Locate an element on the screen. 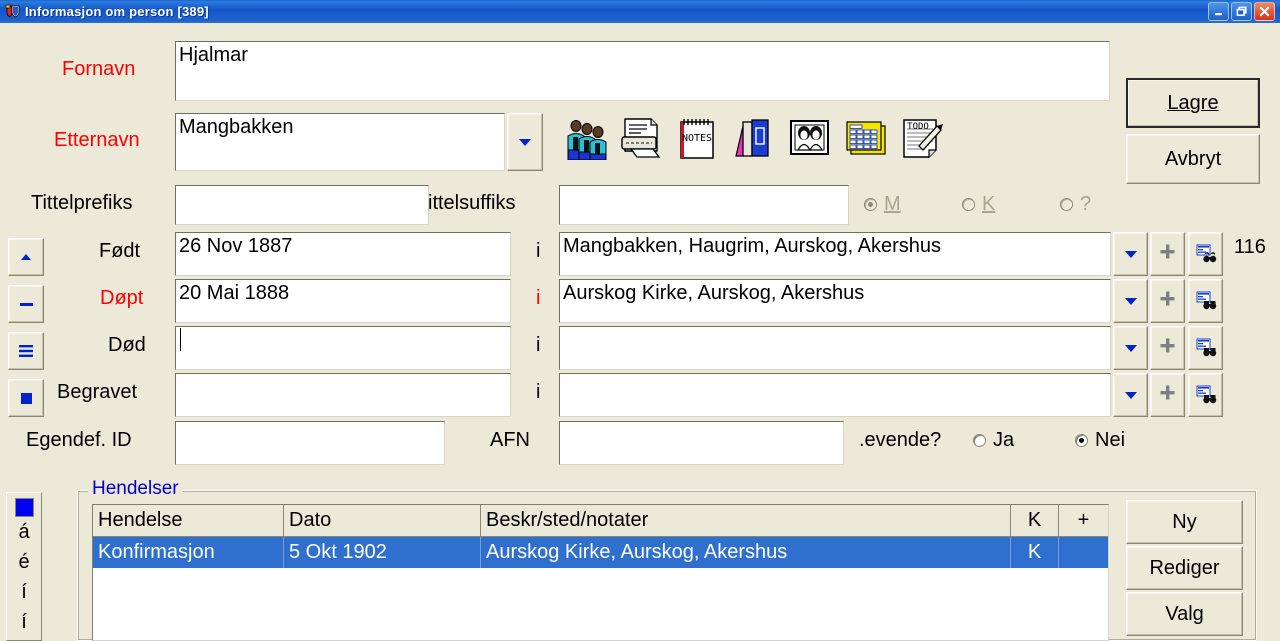 The image size is (1280, 641). dopt-place-input: Aurskog Kirke, Aurskog, Akershus is located at coordinates (835, 301).